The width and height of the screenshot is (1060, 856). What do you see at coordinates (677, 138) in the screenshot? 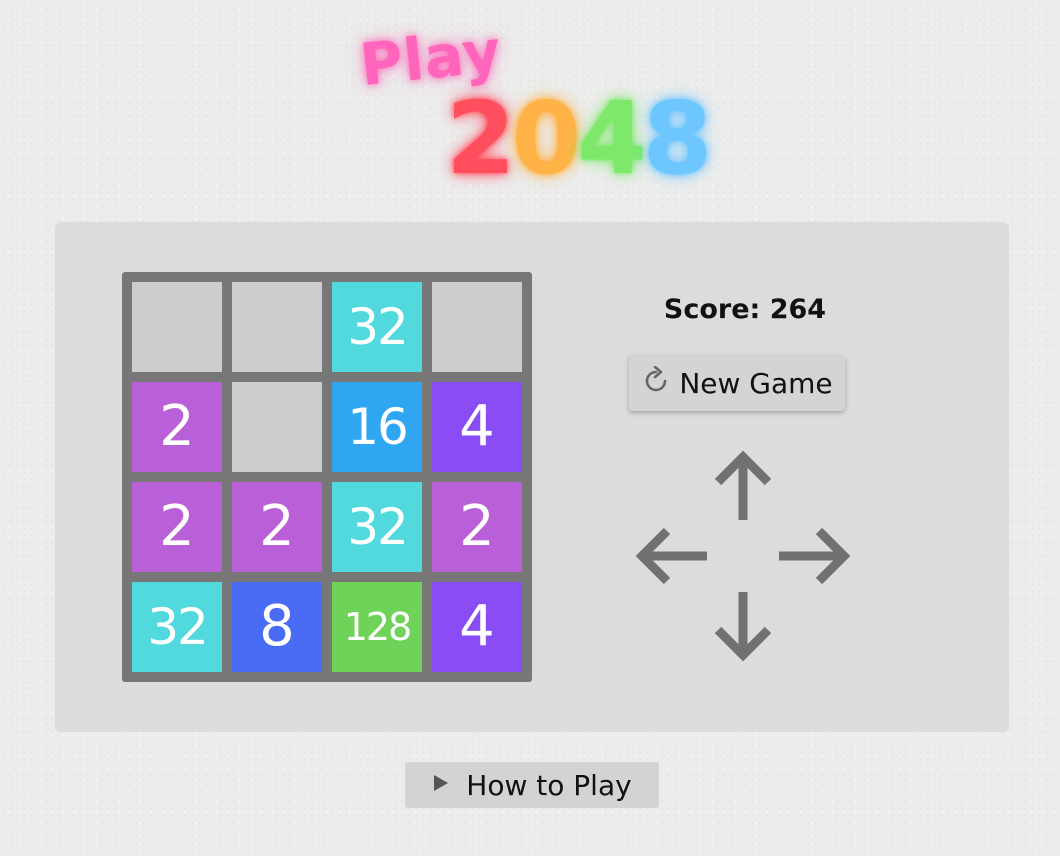
I see `logo-digit: 8` at bounding box center [677, 138].